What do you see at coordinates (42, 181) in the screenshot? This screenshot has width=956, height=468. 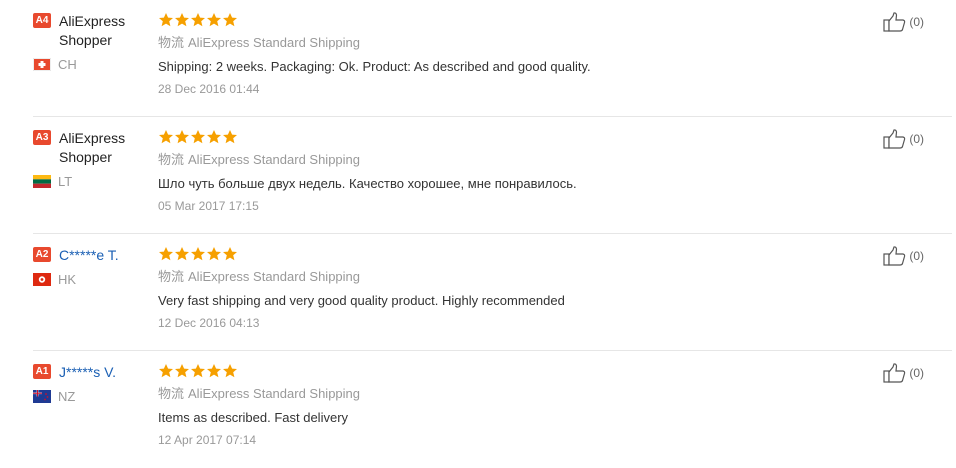 I see `flag-lt-icon` at bounding box center [42, 181].